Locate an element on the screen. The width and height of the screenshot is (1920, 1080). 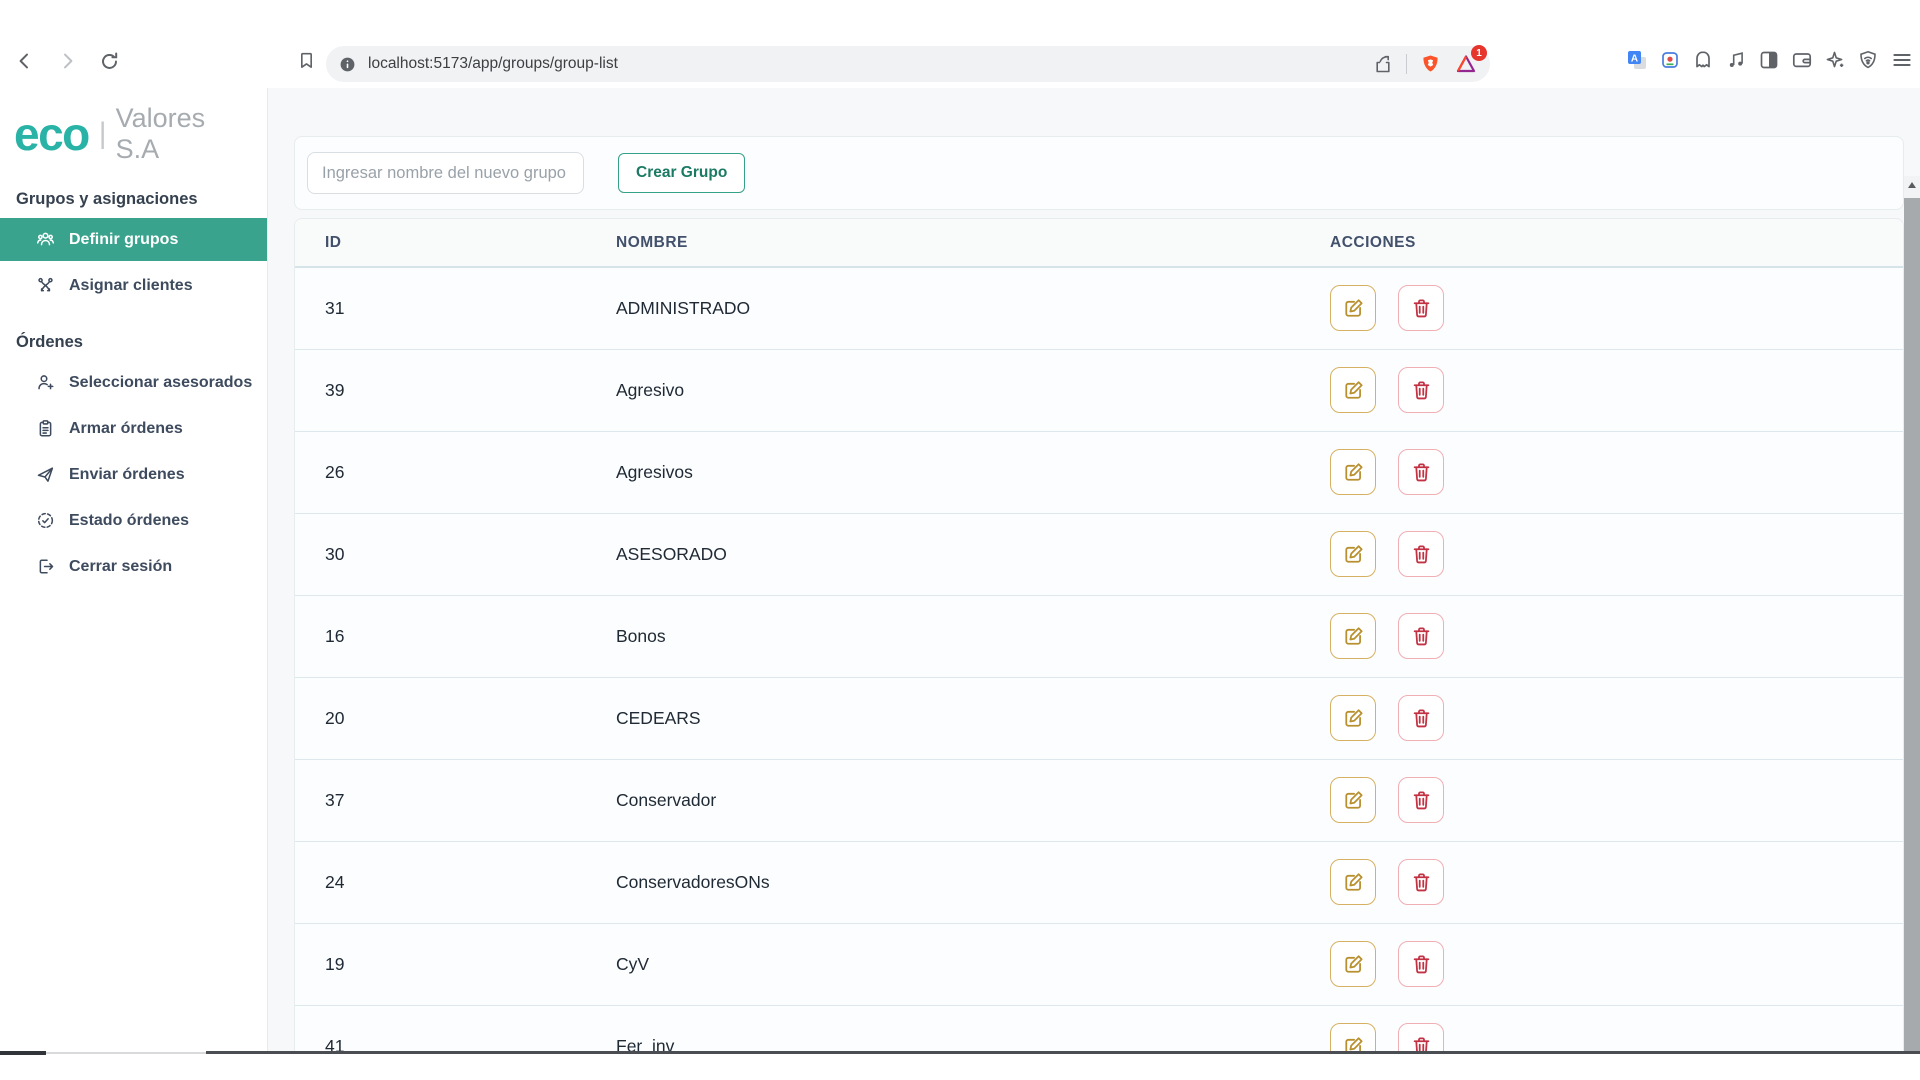
share-icon is located at coordinates (1383, 64).